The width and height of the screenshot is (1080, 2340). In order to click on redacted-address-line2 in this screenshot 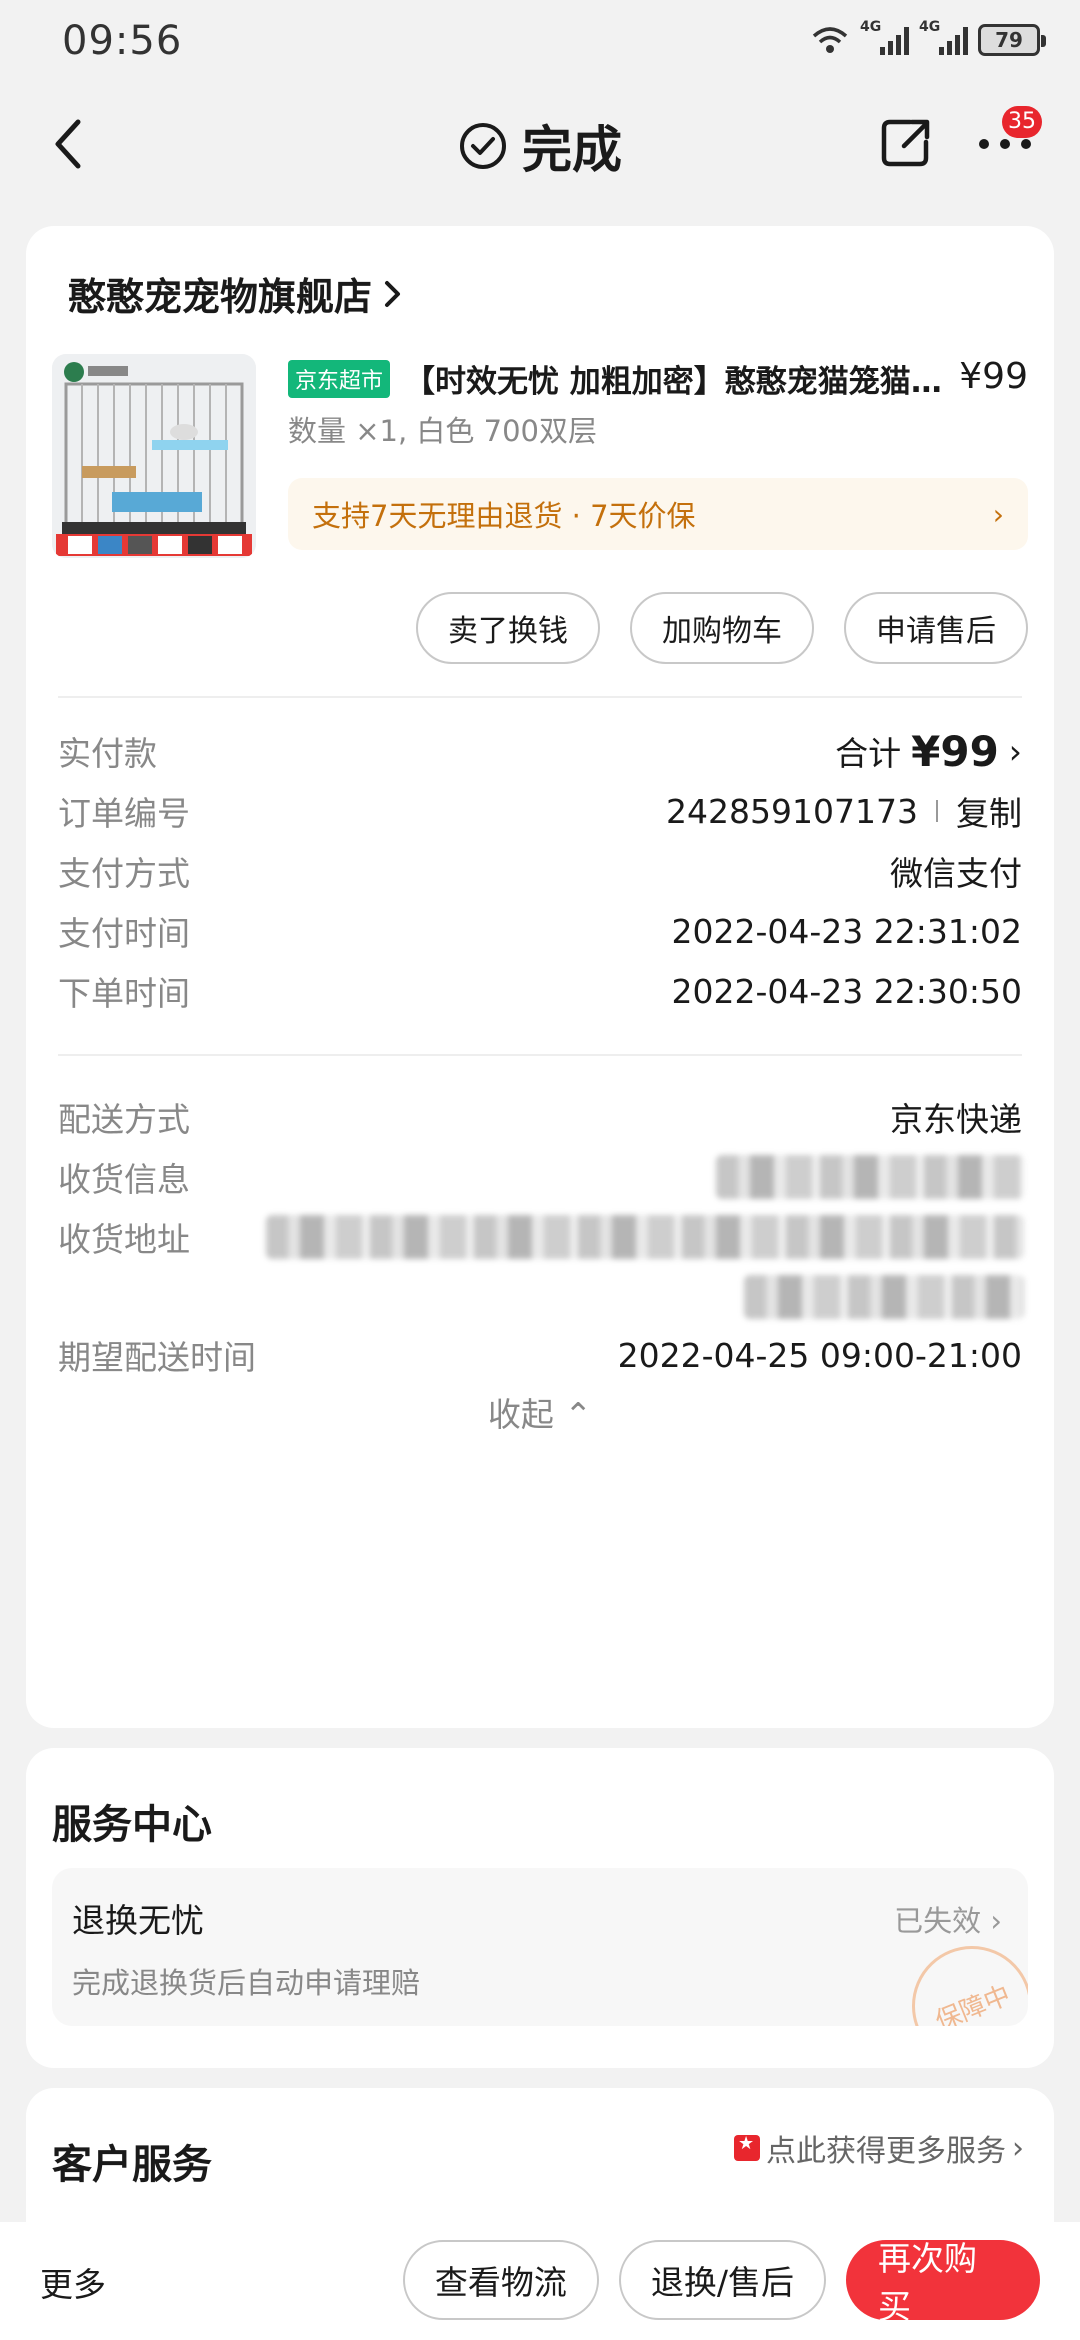, I will do `click(884, 1297)`.